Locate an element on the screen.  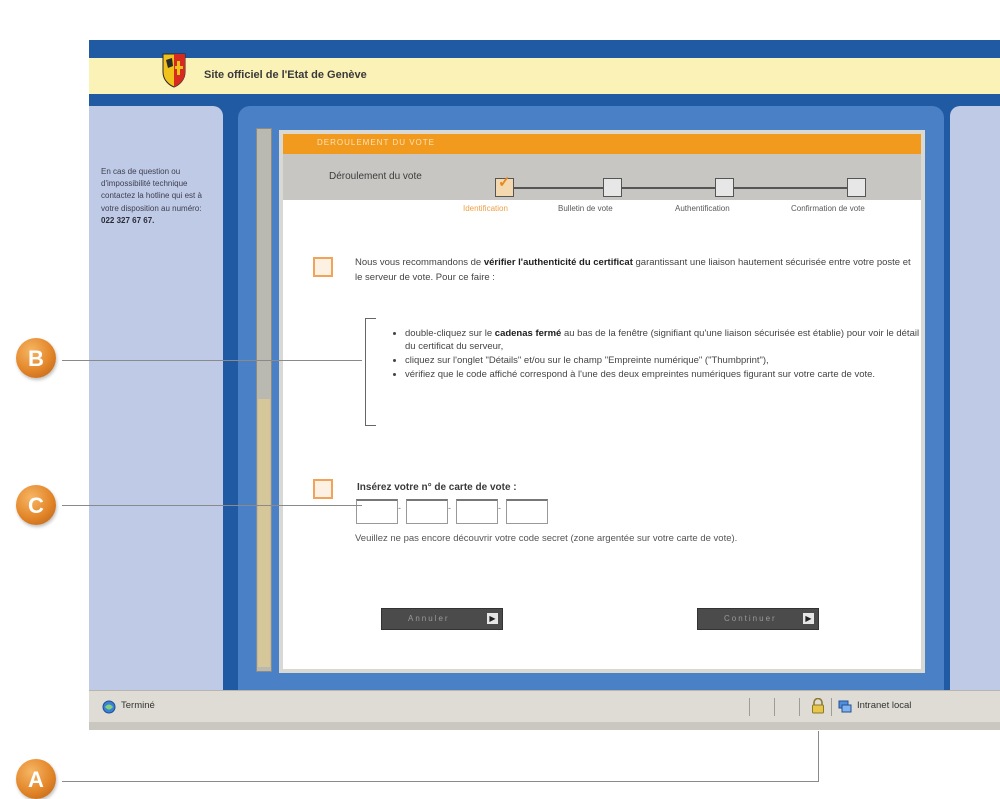
callout-a-leader is located at coordinates (440, 781).